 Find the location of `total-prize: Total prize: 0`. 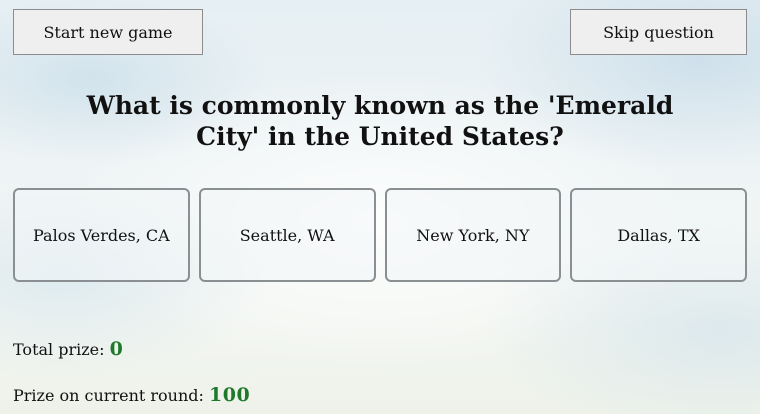

total-prize: Total prize: 0 is located at coordinates (68, 349).